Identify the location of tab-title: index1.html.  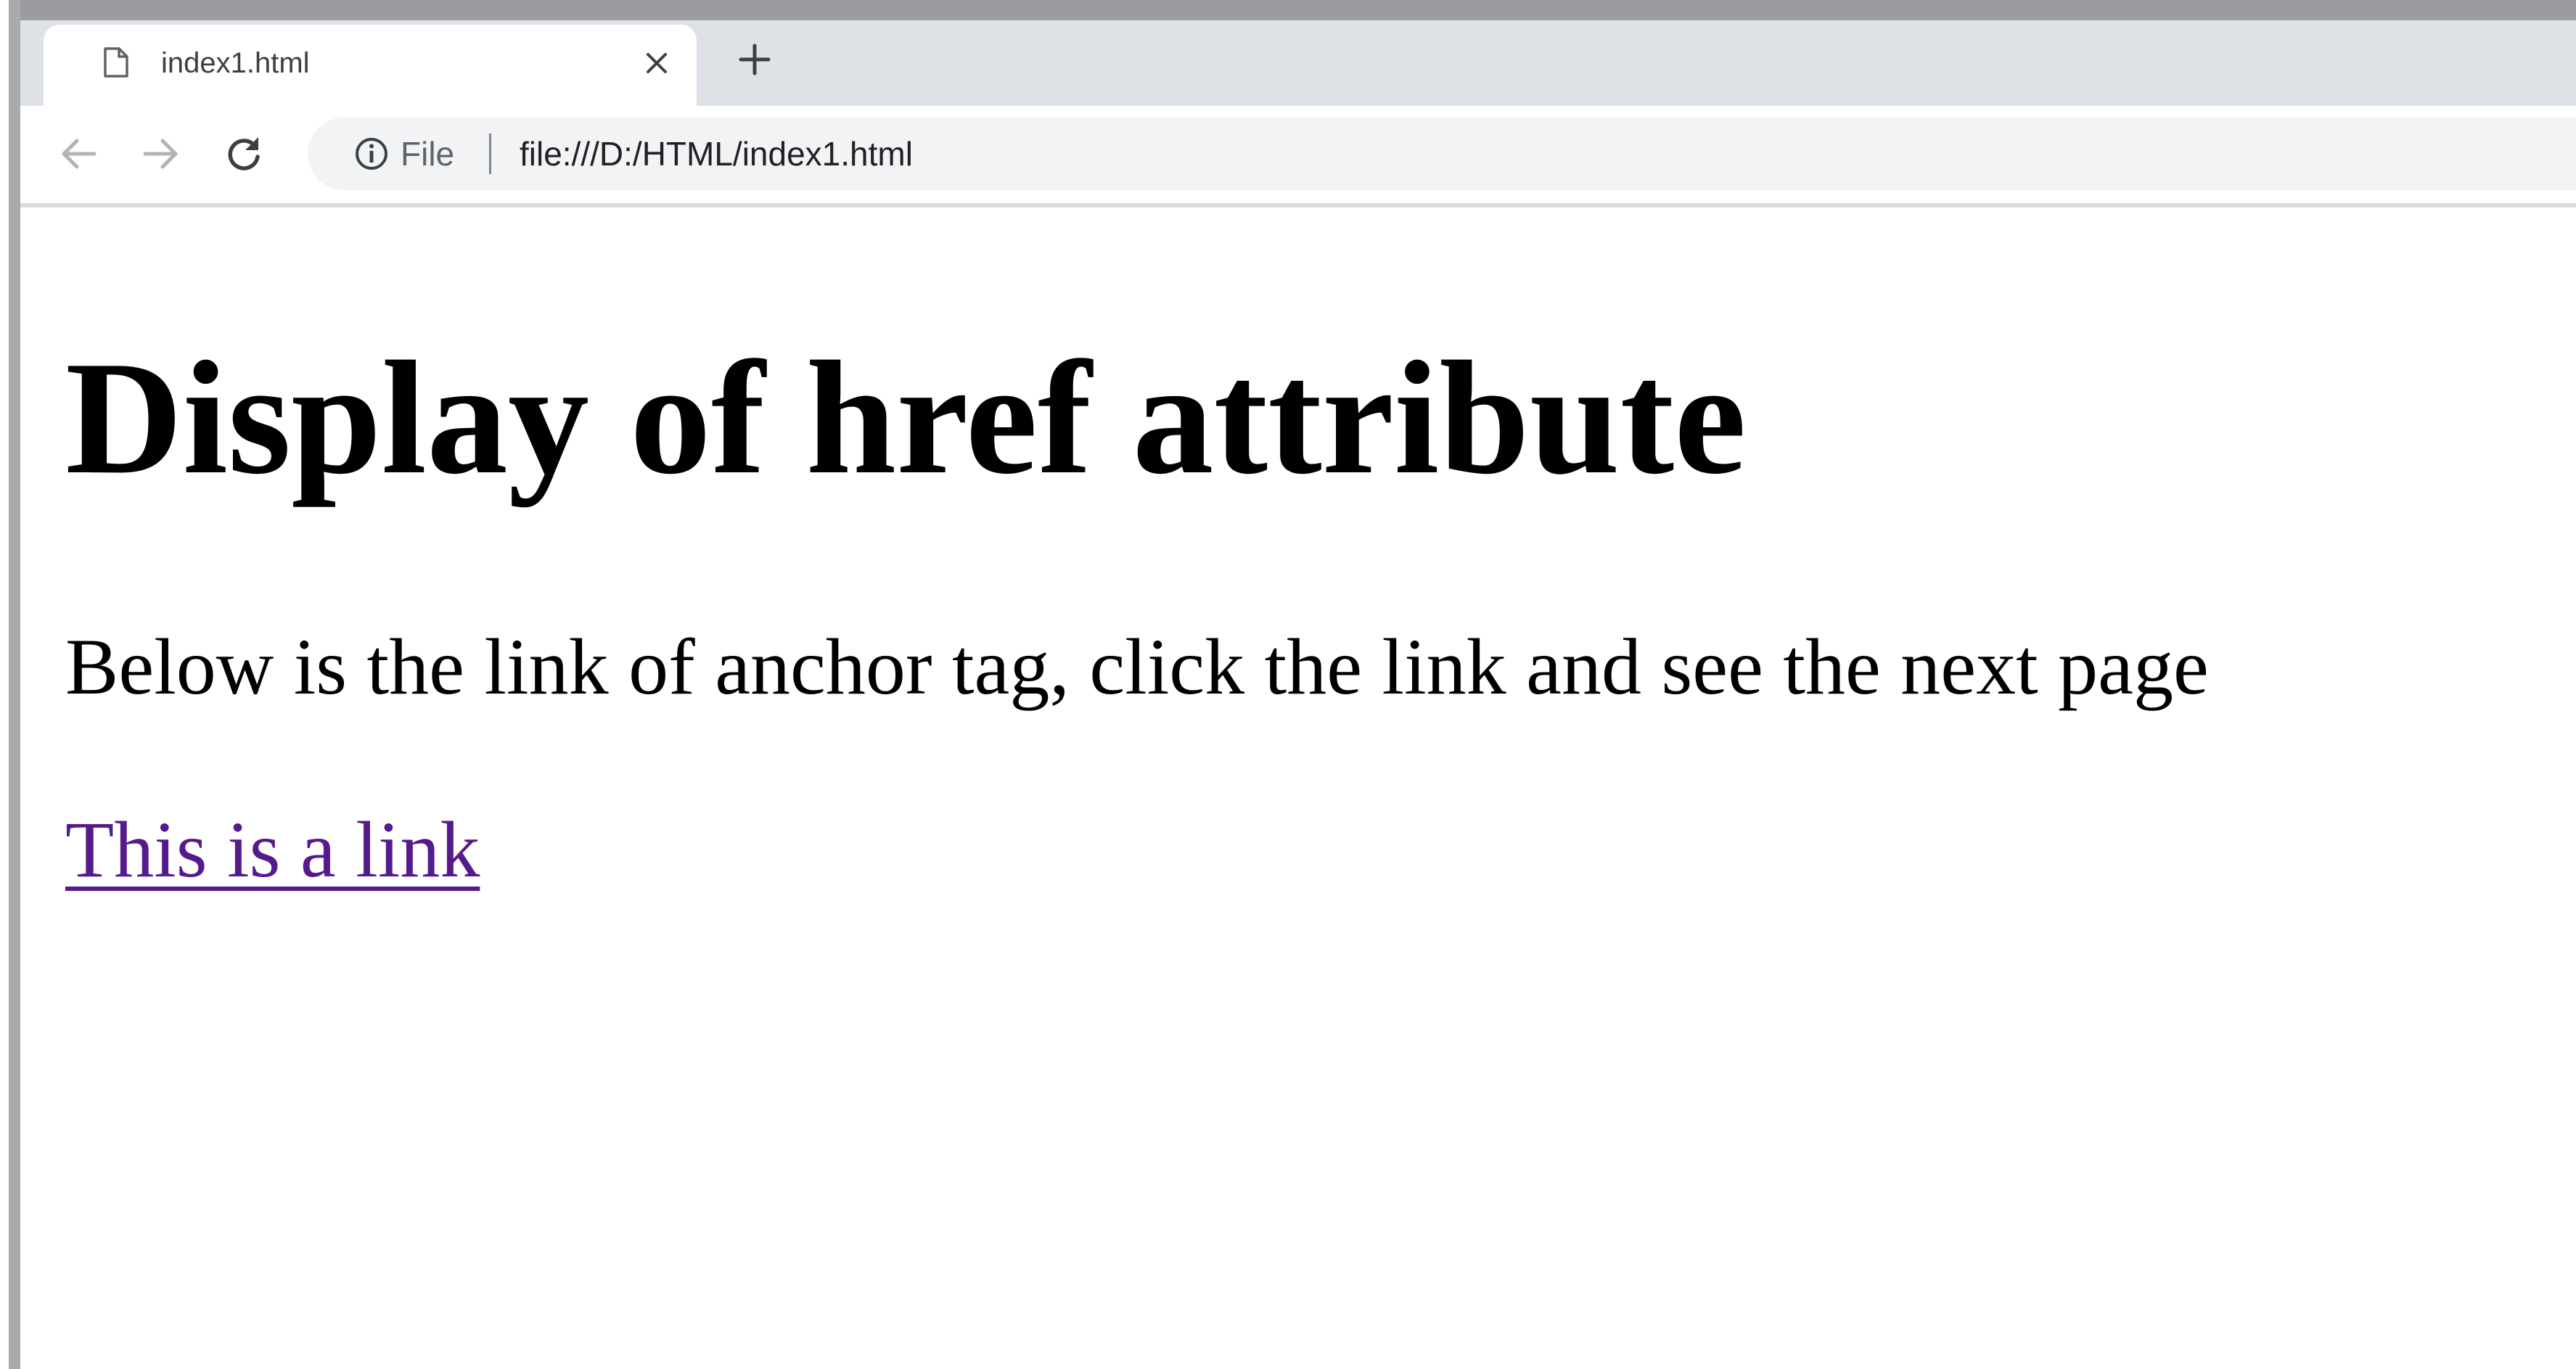
(235, 63).